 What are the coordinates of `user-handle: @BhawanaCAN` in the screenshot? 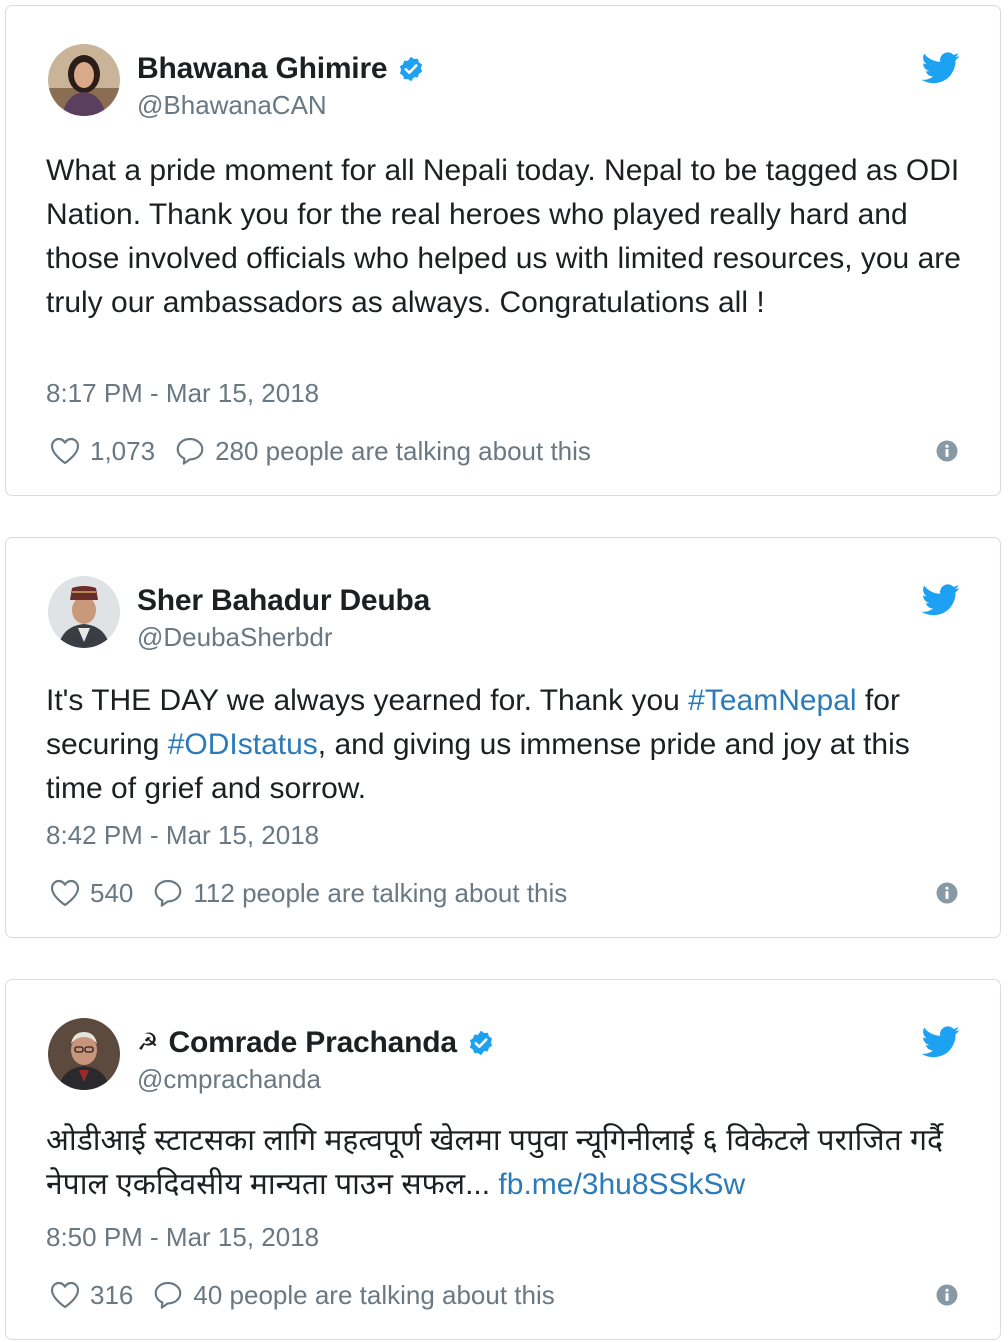 It's located at (232, 105).